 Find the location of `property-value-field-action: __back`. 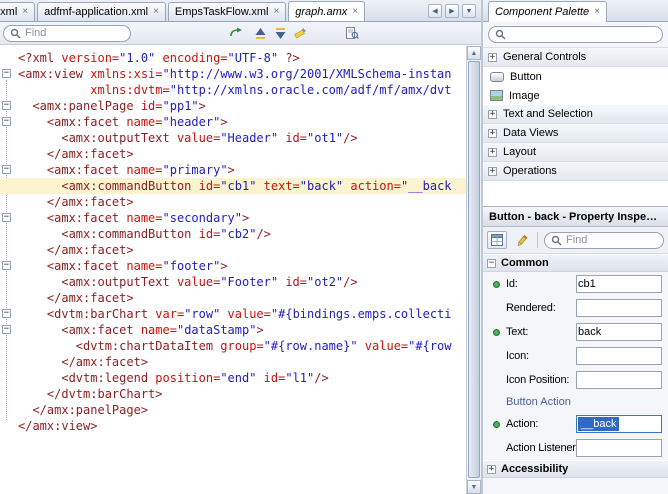

property-value-field-action: __back is located at coordinates (619, 424).